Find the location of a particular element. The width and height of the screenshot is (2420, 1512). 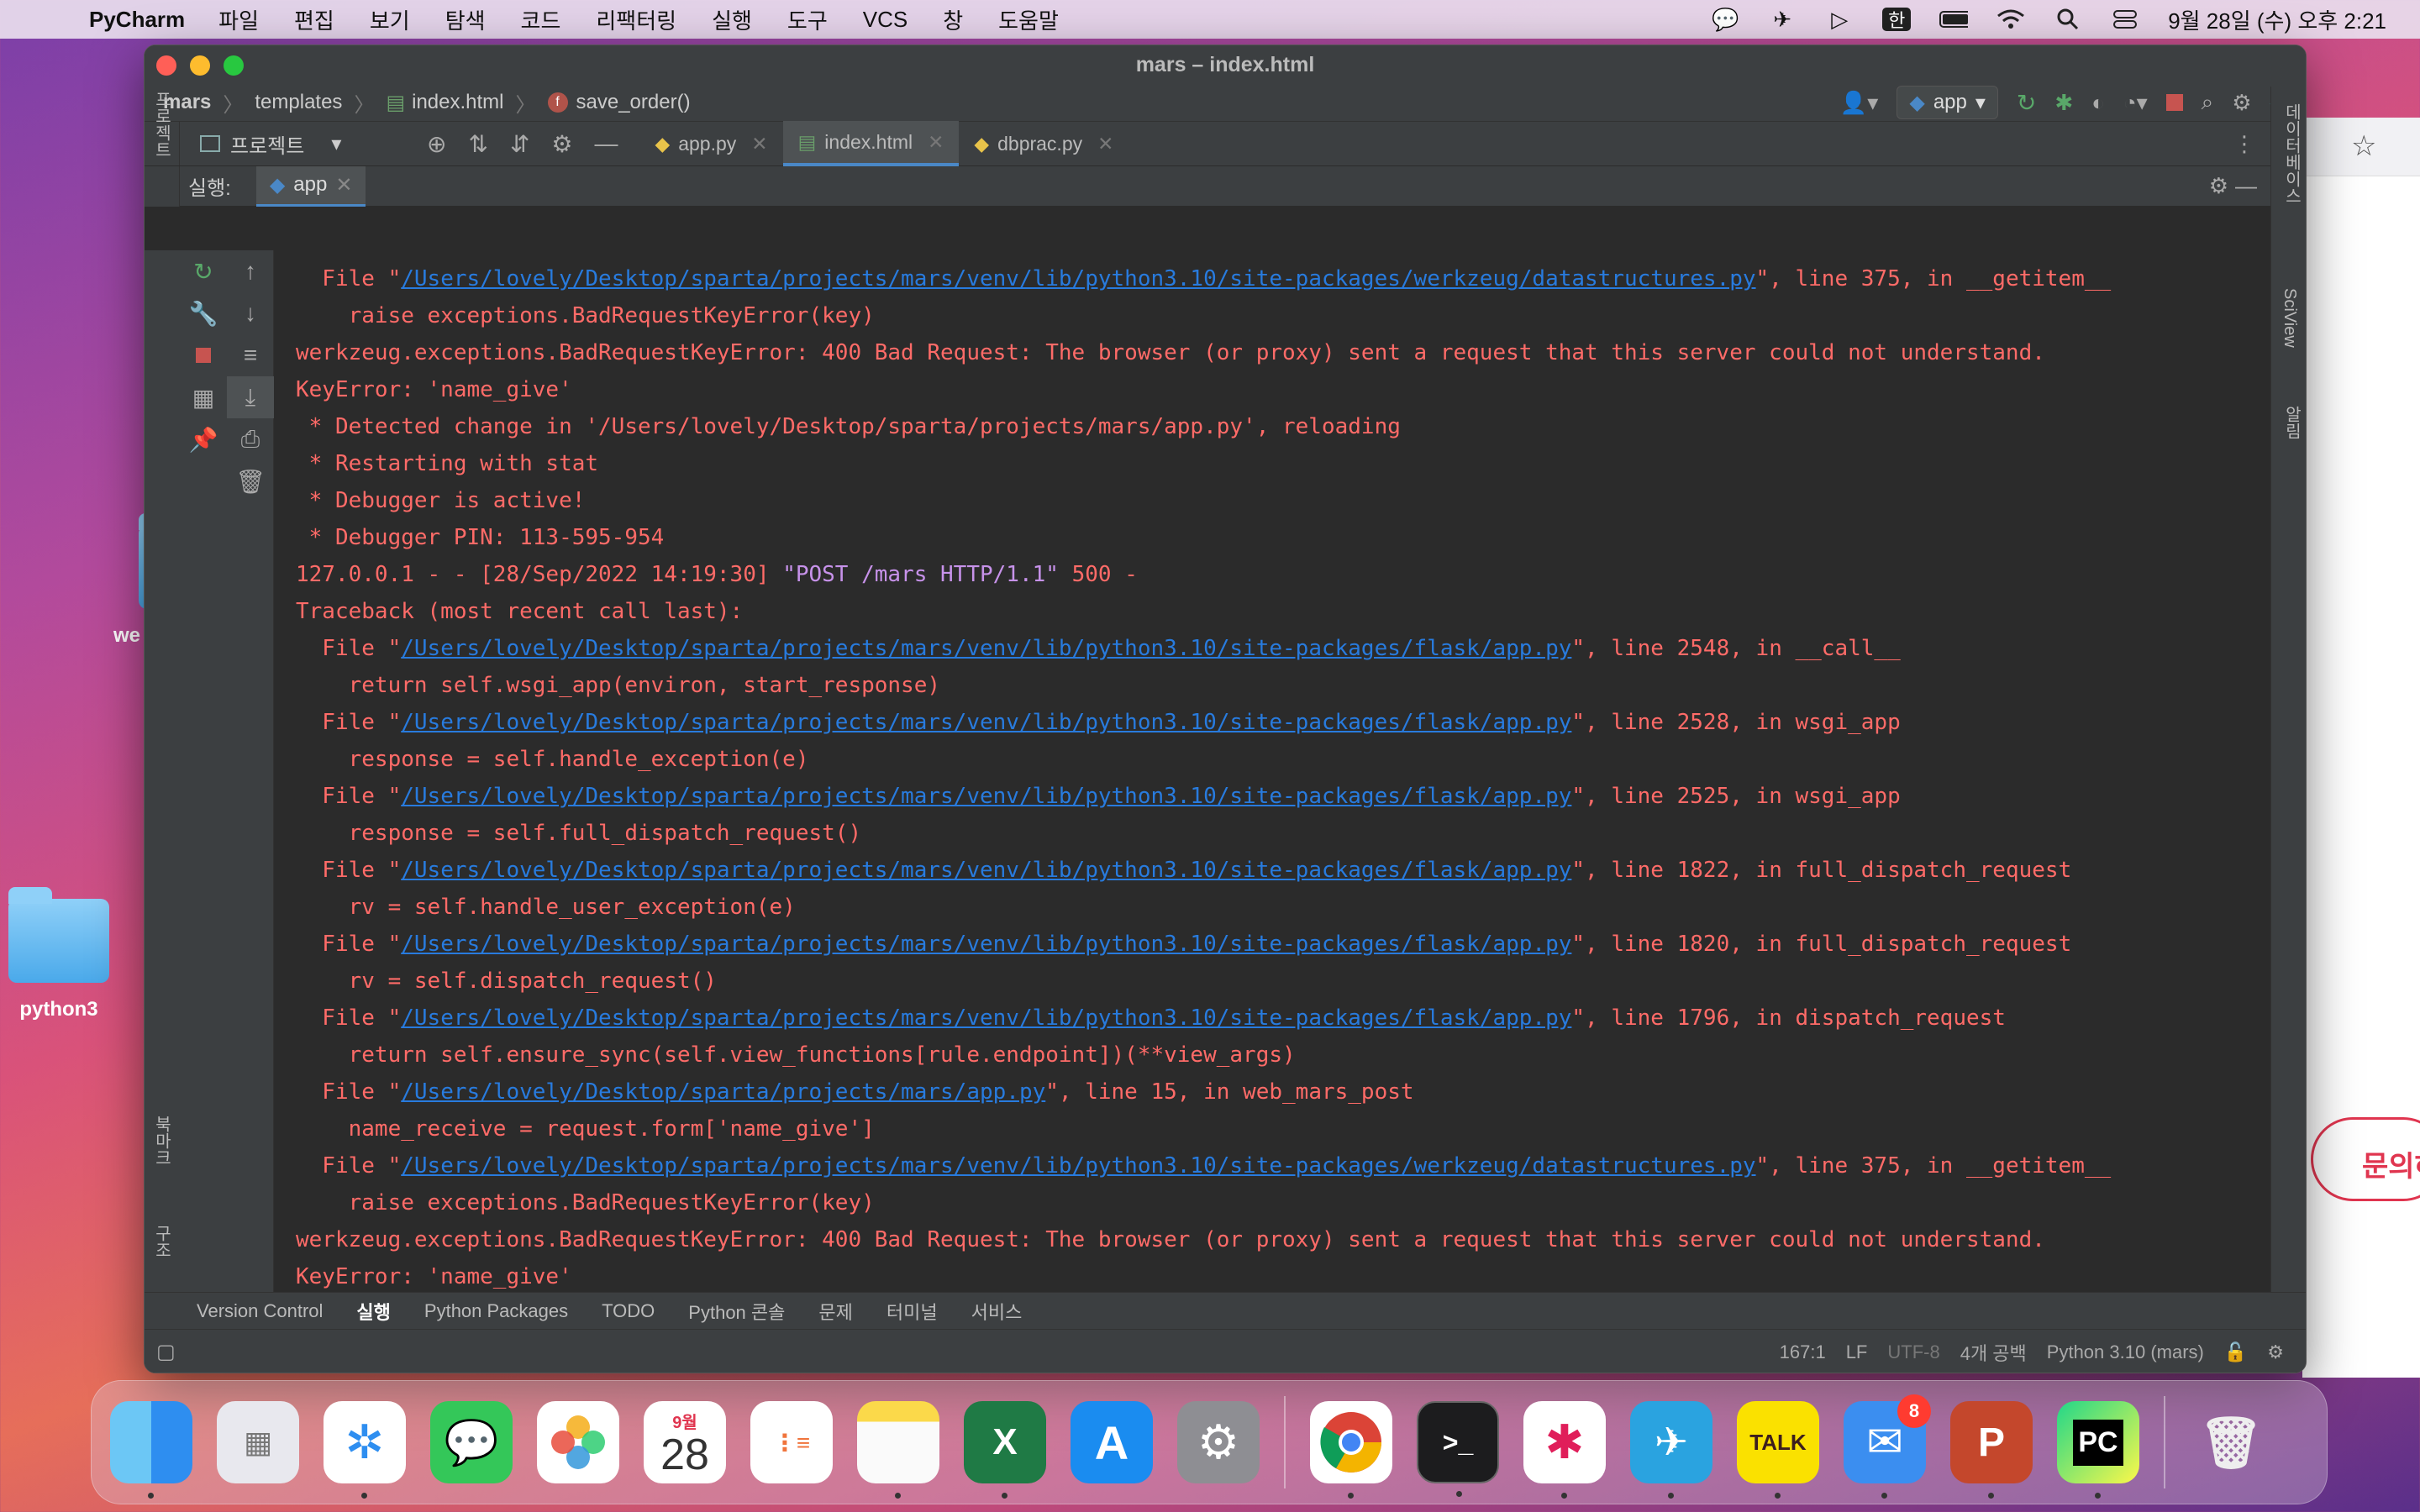

collapse-all-icon: ⇵ is located at coordinates (519, 144).